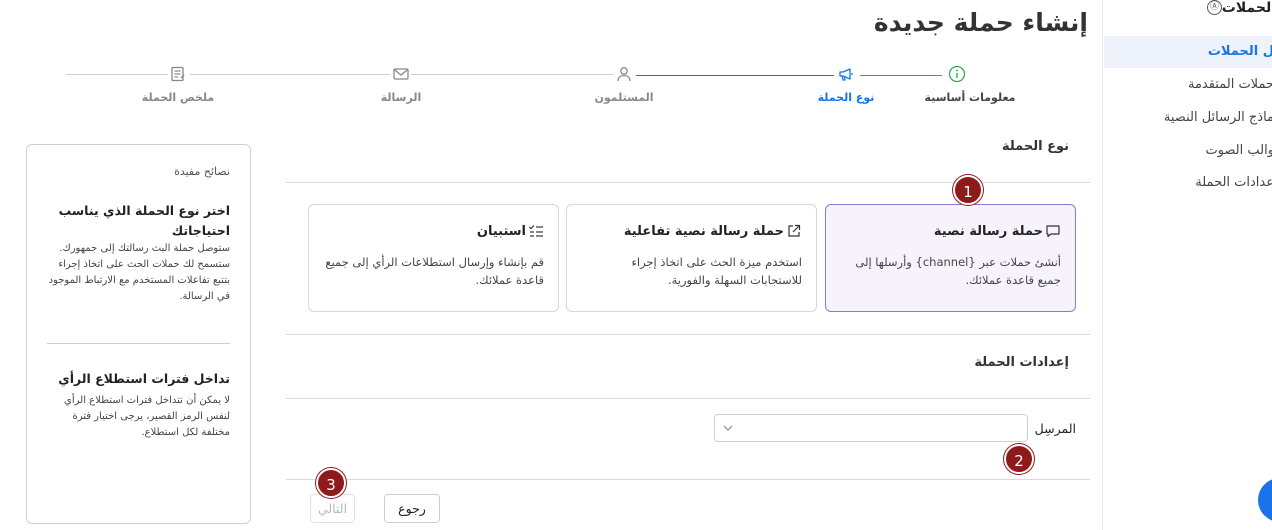  I want to click on message-icon, so click(1053, 231).